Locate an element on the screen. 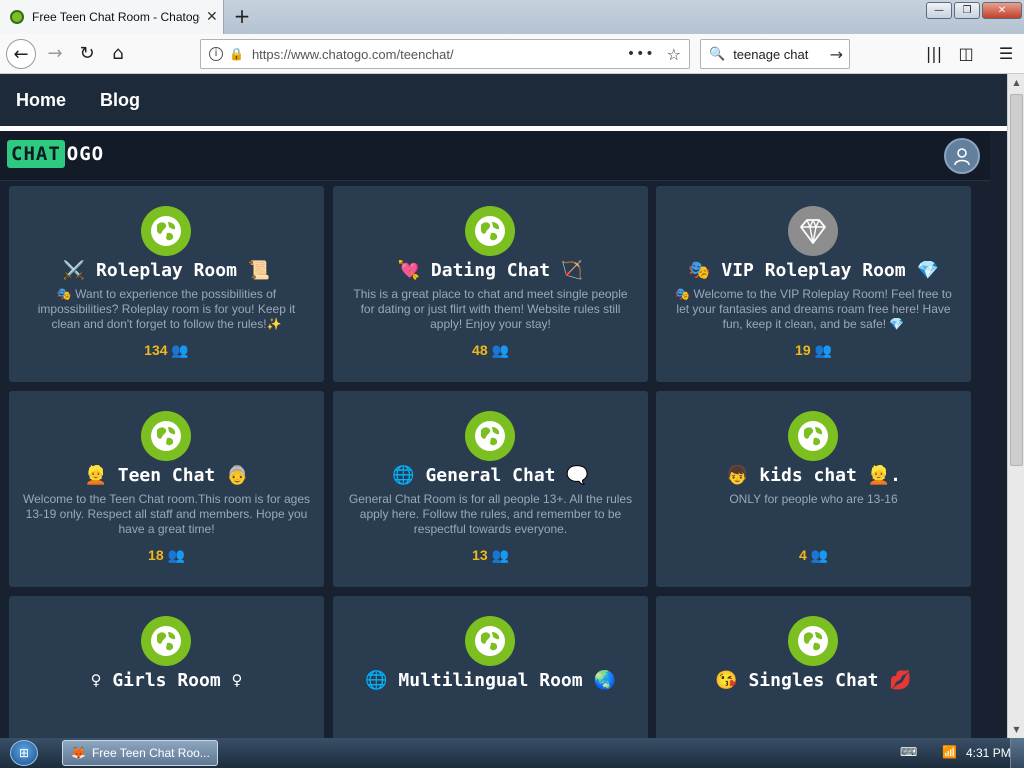 The width and height of the screenshot is (1024, 768). site-header: CHAT OGO is located at coordinates (495, 156).